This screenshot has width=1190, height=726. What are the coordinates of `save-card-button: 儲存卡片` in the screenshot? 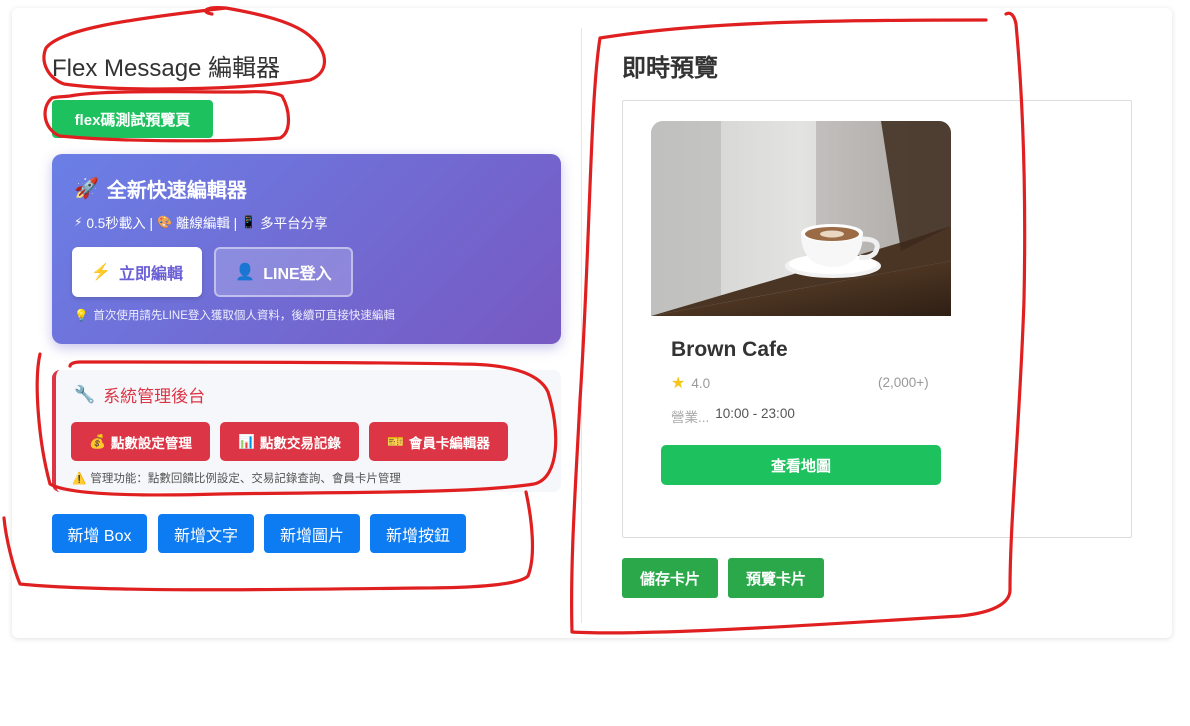 It's located at (670, 578).